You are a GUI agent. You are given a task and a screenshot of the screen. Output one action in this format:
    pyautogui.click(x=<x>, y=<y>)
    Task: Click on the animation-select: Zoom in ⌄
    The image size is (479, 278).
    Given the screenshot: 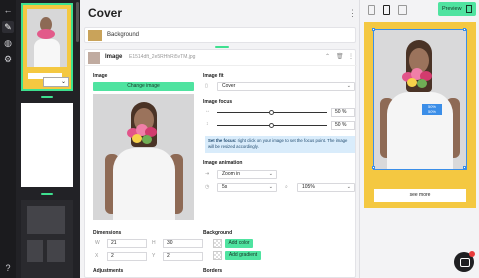 What is the action you would take?
    pyautogui.click(x=247, y=174)
    